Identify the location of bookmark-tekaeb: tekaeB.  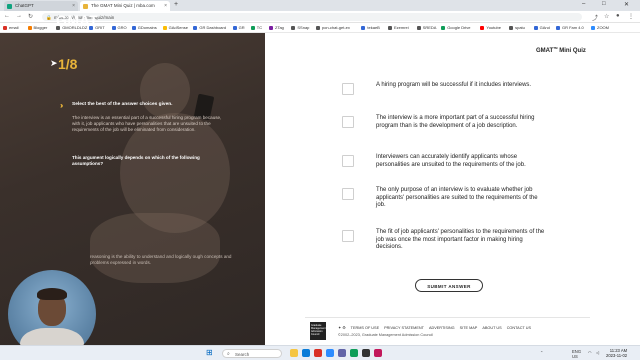
(370, 27).